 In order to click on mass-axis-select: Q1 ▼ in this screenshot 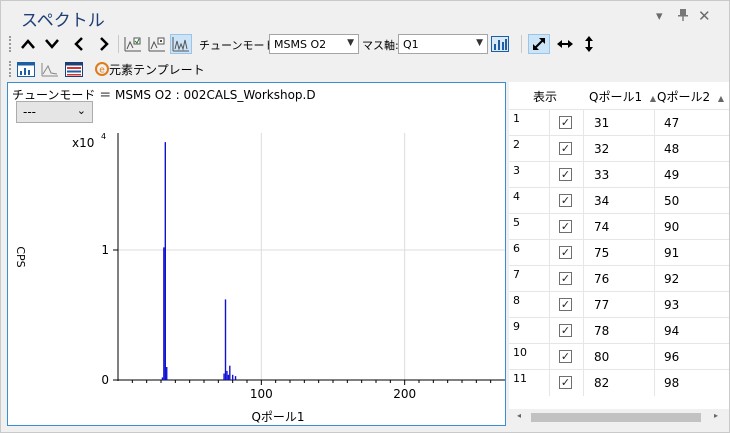, I will do `click(443, 44)`.